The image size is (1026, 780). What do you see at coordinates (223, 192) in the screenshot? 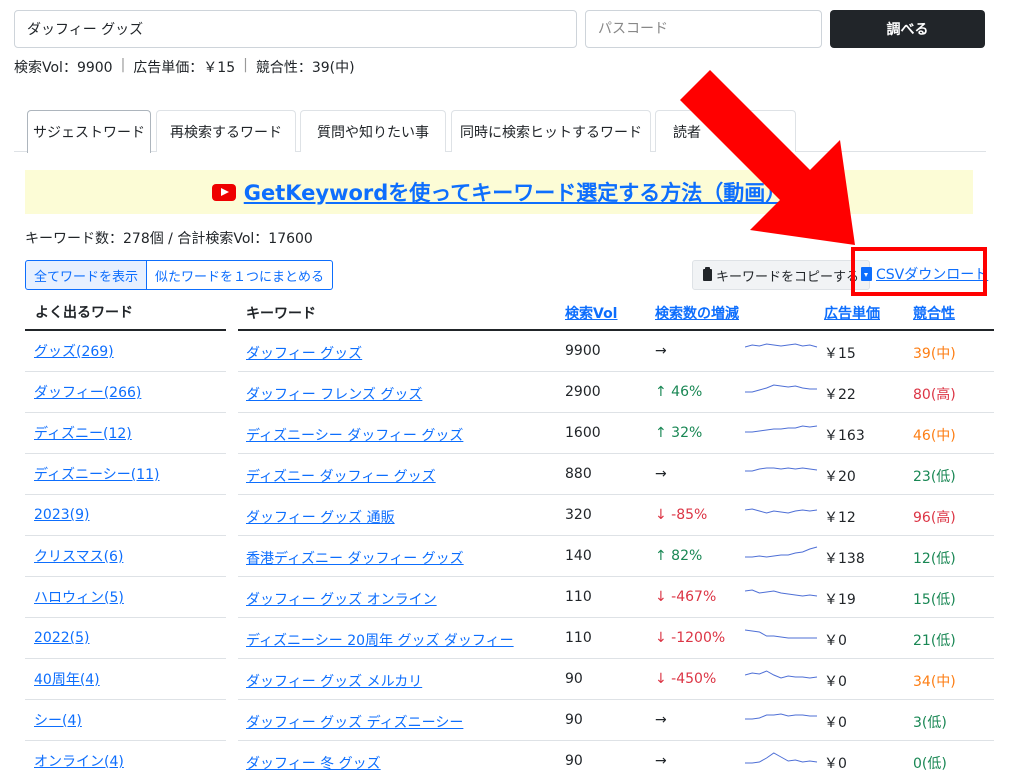
I see `youtube-icon` at bounding box center [223, 192].